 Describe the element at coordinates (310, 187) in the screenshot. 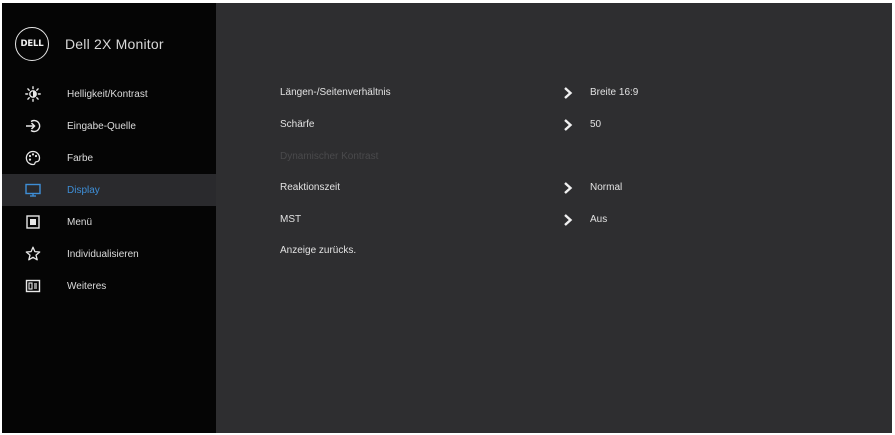

I see `setting-label: Reaktionszeit` at that location.